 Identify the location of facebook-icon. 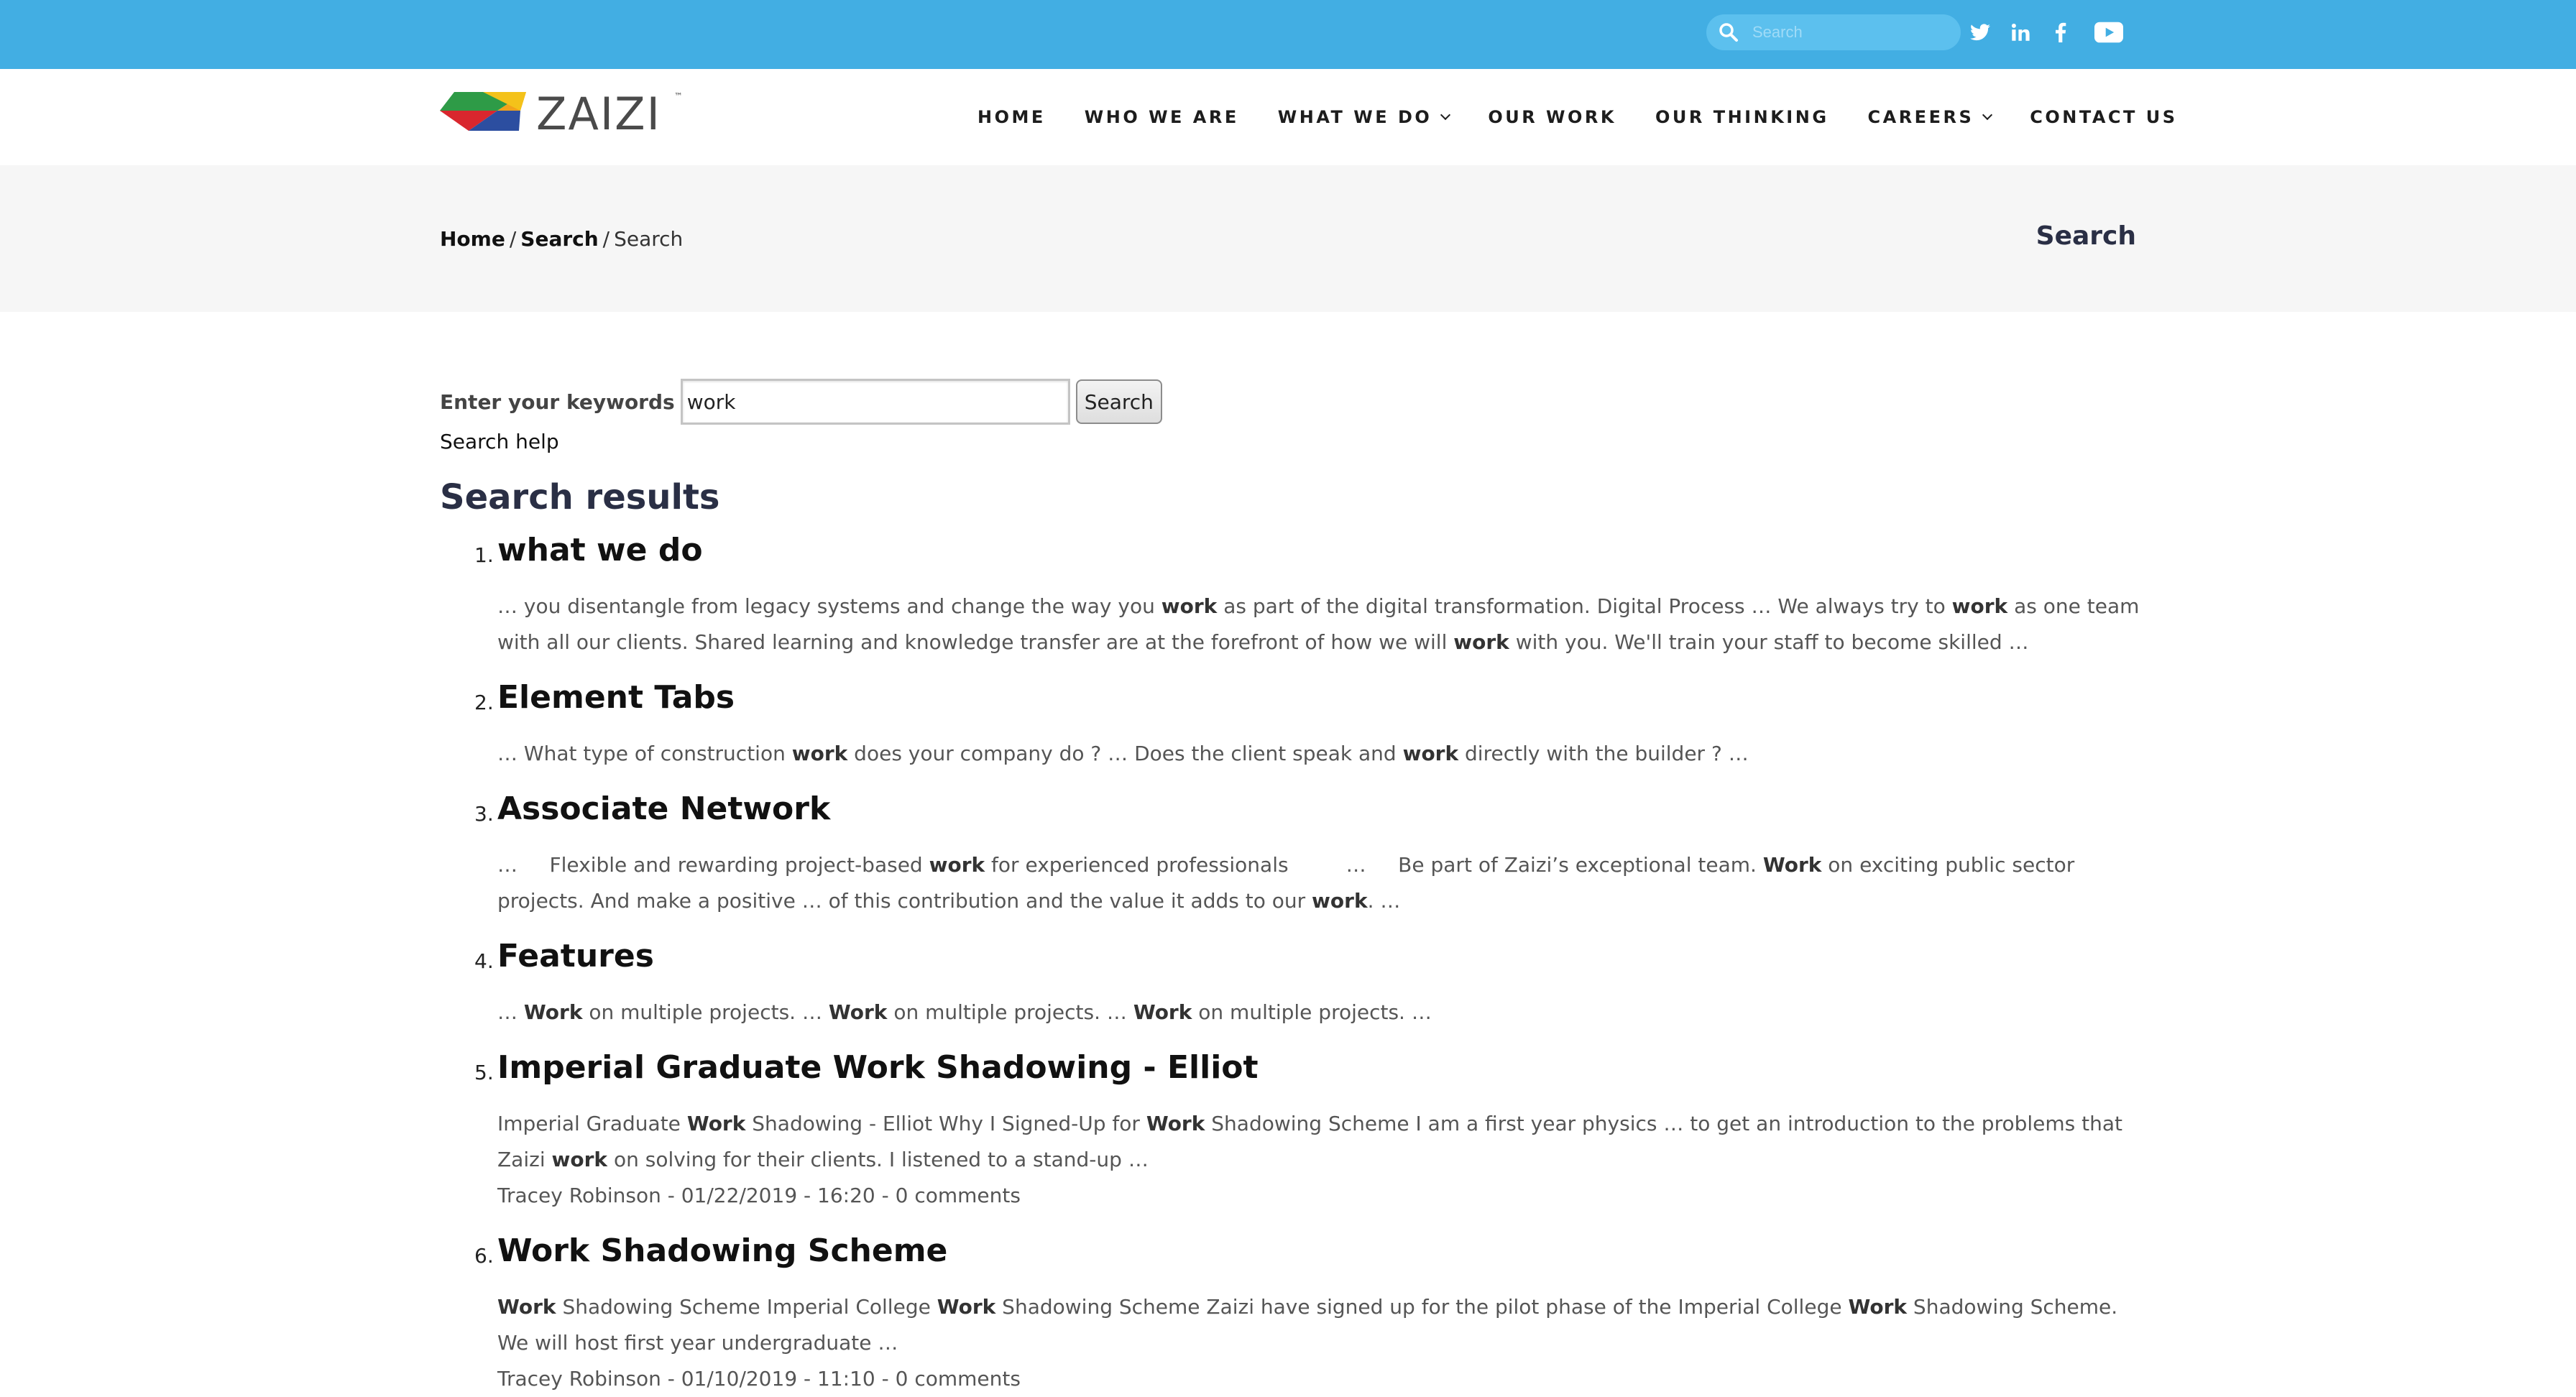
(2060, 32).